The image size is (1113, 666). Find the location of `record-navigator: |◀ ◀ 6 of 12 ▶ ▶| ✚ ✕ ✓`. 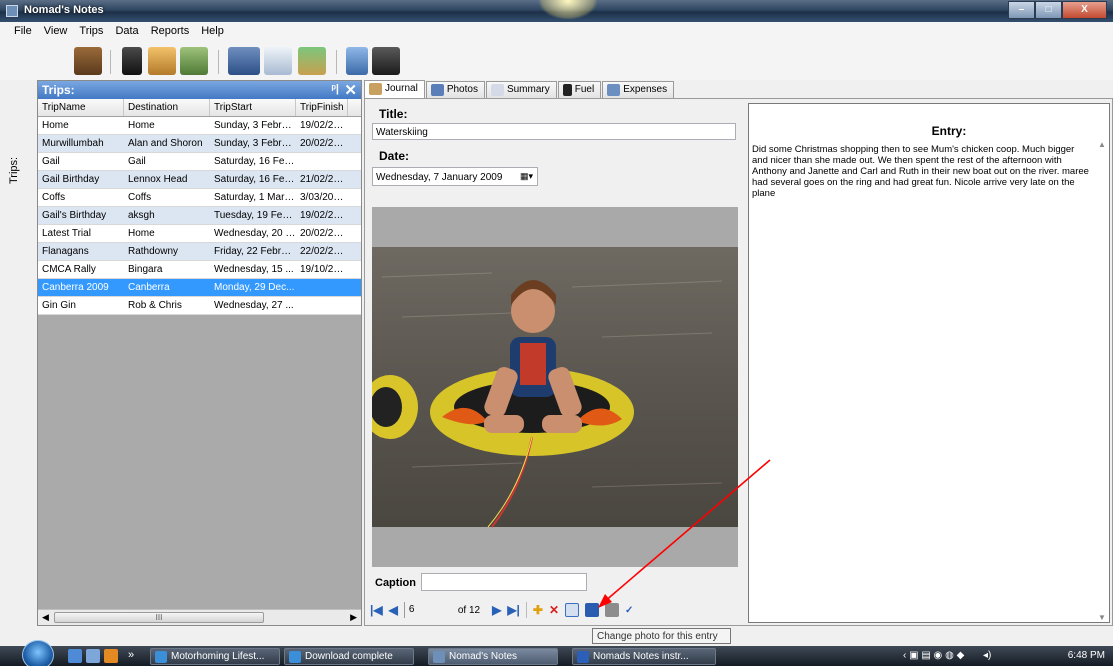

record-navigator: |◀ ◀ 6 of 12 ▶ ▶| ✚ ✕ ✓ is located at coordinates (554, 610).